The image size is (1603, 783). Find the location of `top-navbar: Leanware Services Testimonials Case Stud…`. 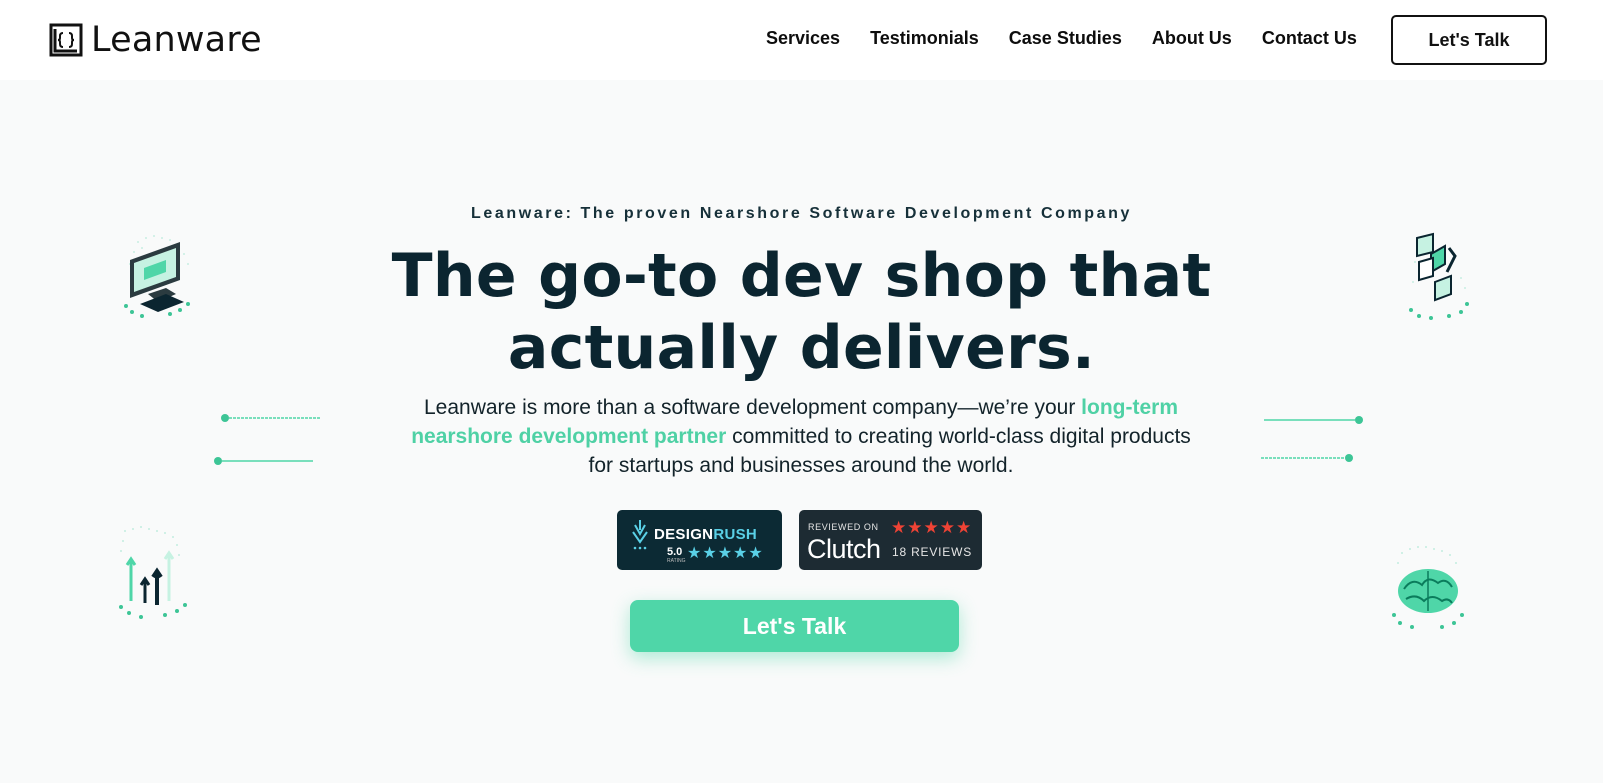

top-navbar: Leanware Services Testimonials Case Stud… is located at coordinates (801, 40).